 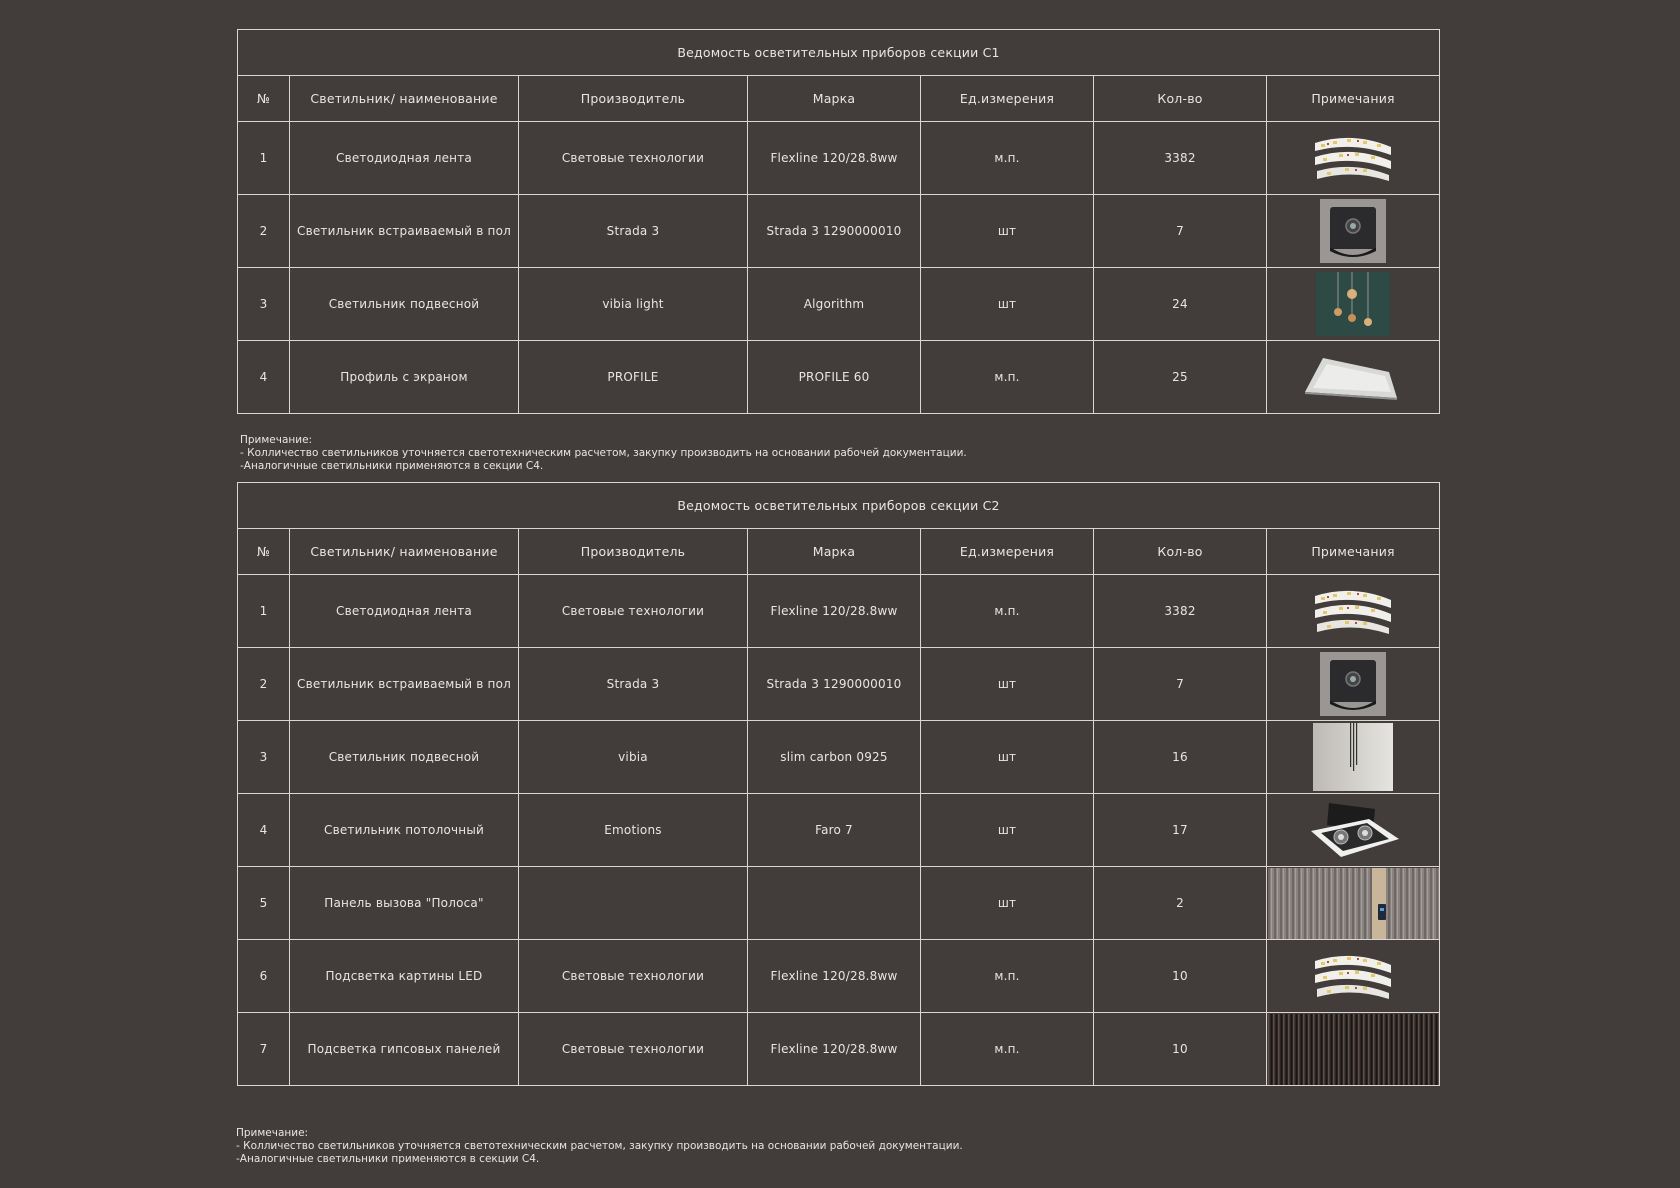 What do you see at coordinates (263, 684) in the screenshot?
I see `row-number: 2` at bounding box center [263, 684].